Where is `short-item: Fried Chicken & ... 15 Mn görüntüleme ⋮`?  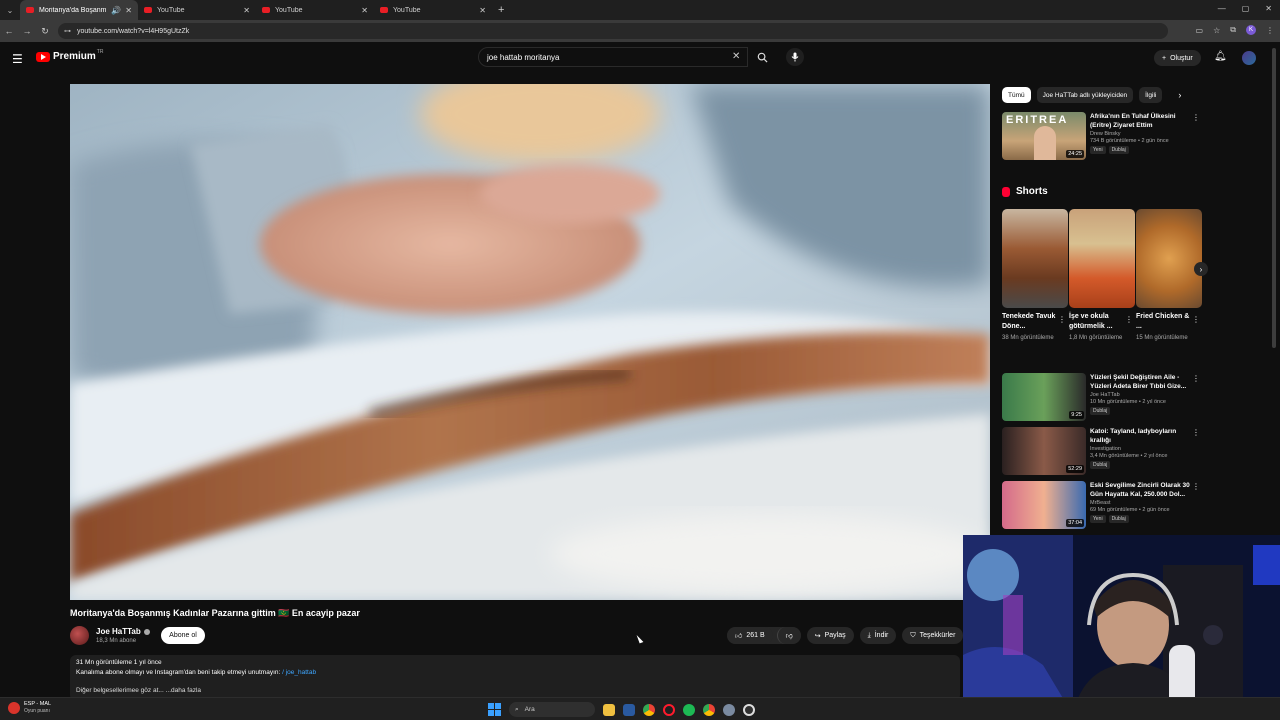
short-item: Fried Chicken & ... 15 Mn görüntüleme ⋮ is located at coordinates (1169, 276).